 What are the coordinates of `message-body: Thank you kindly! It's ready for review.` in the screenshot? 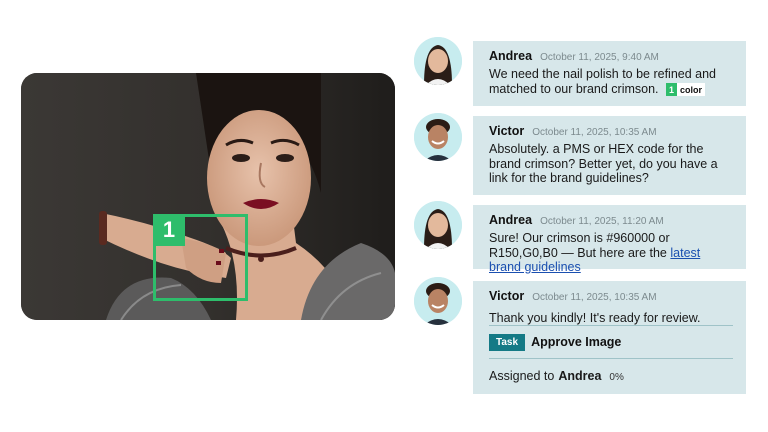 It's located at (595, 318).